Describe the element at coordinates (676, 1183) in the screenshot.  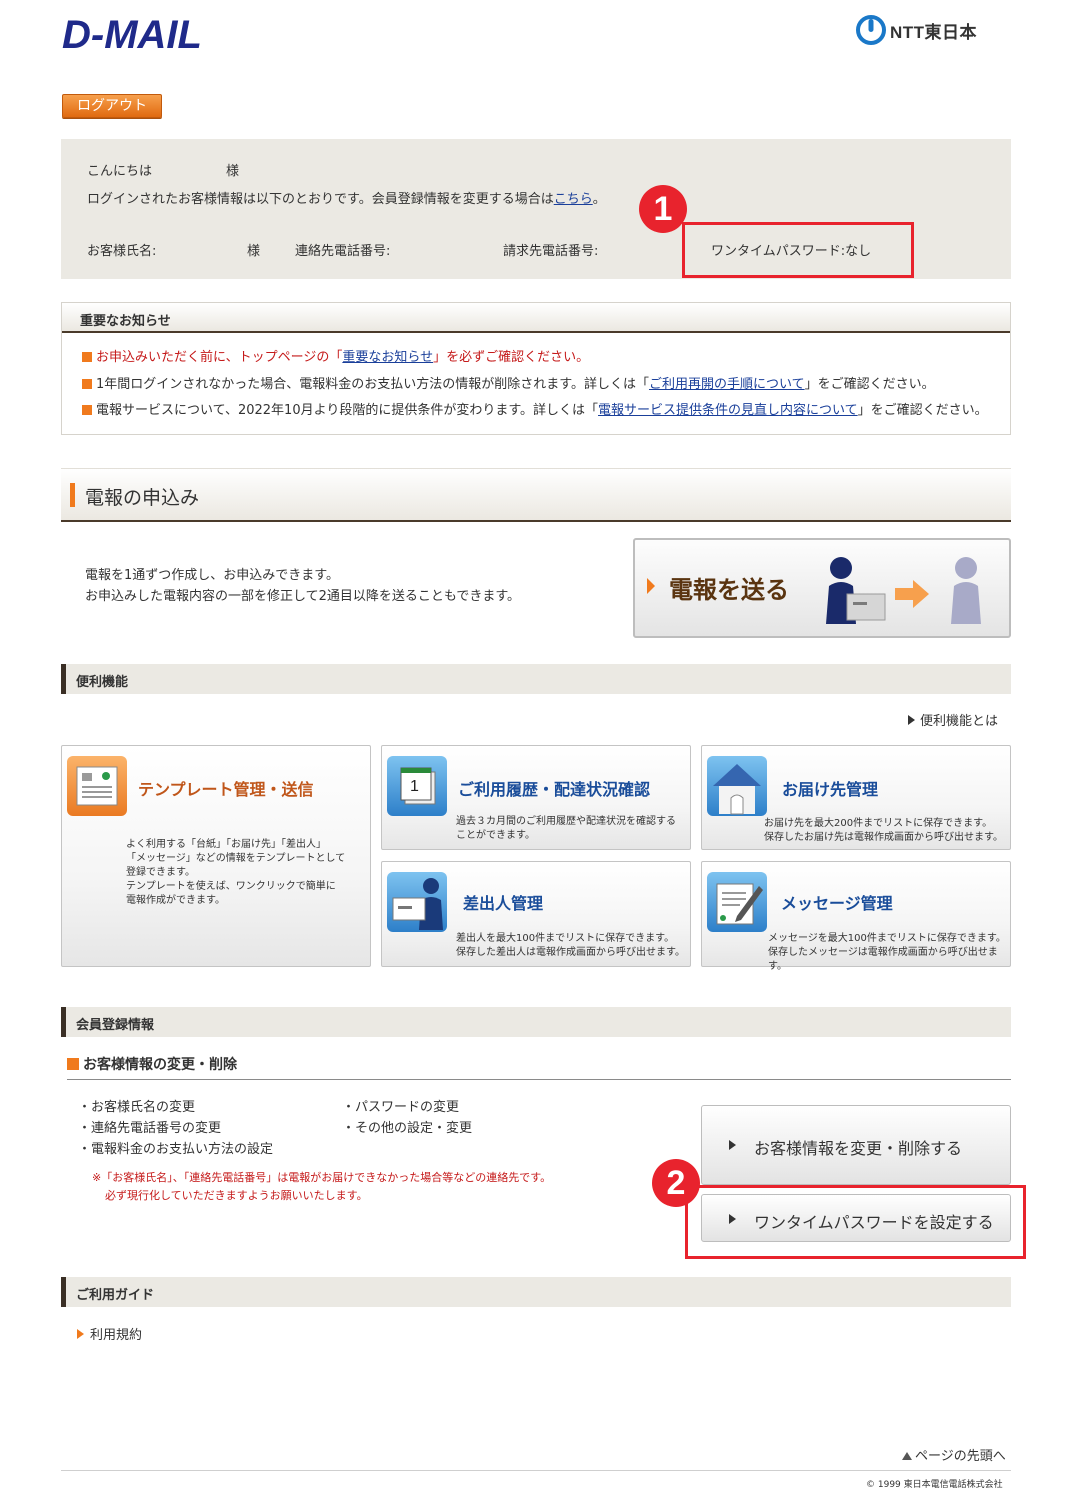
I see `step-badge-2: 2` at that location.